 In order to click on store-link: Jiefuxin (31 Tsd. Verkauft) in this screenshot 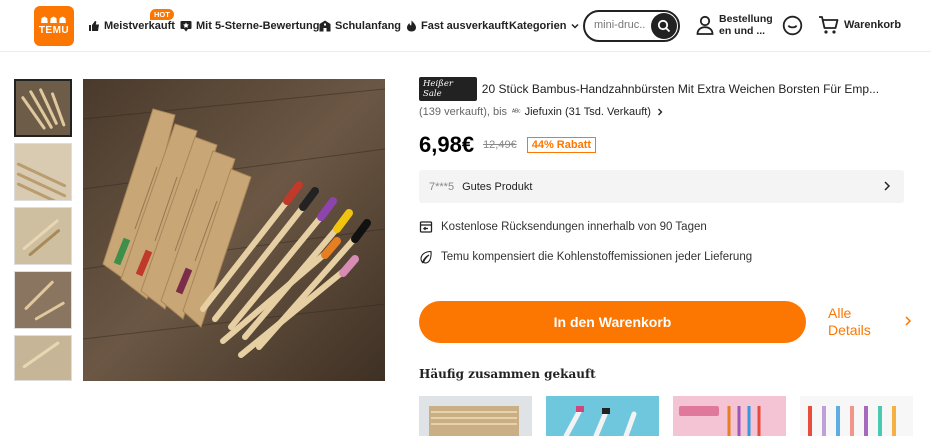, I will do `click(588, 112)`.